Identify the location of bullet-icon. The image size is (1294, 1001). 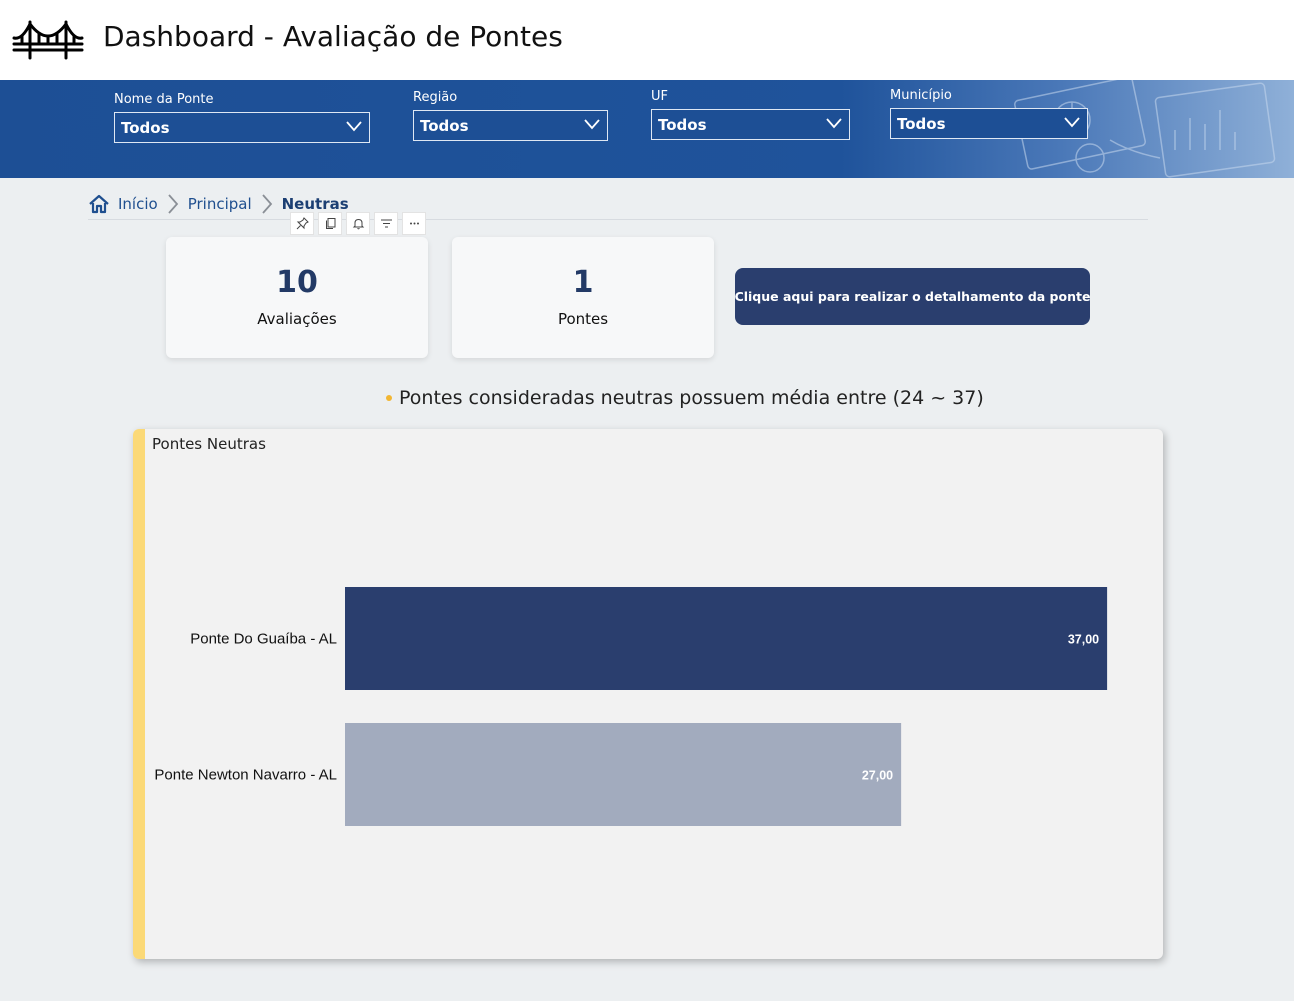
(389, 398).